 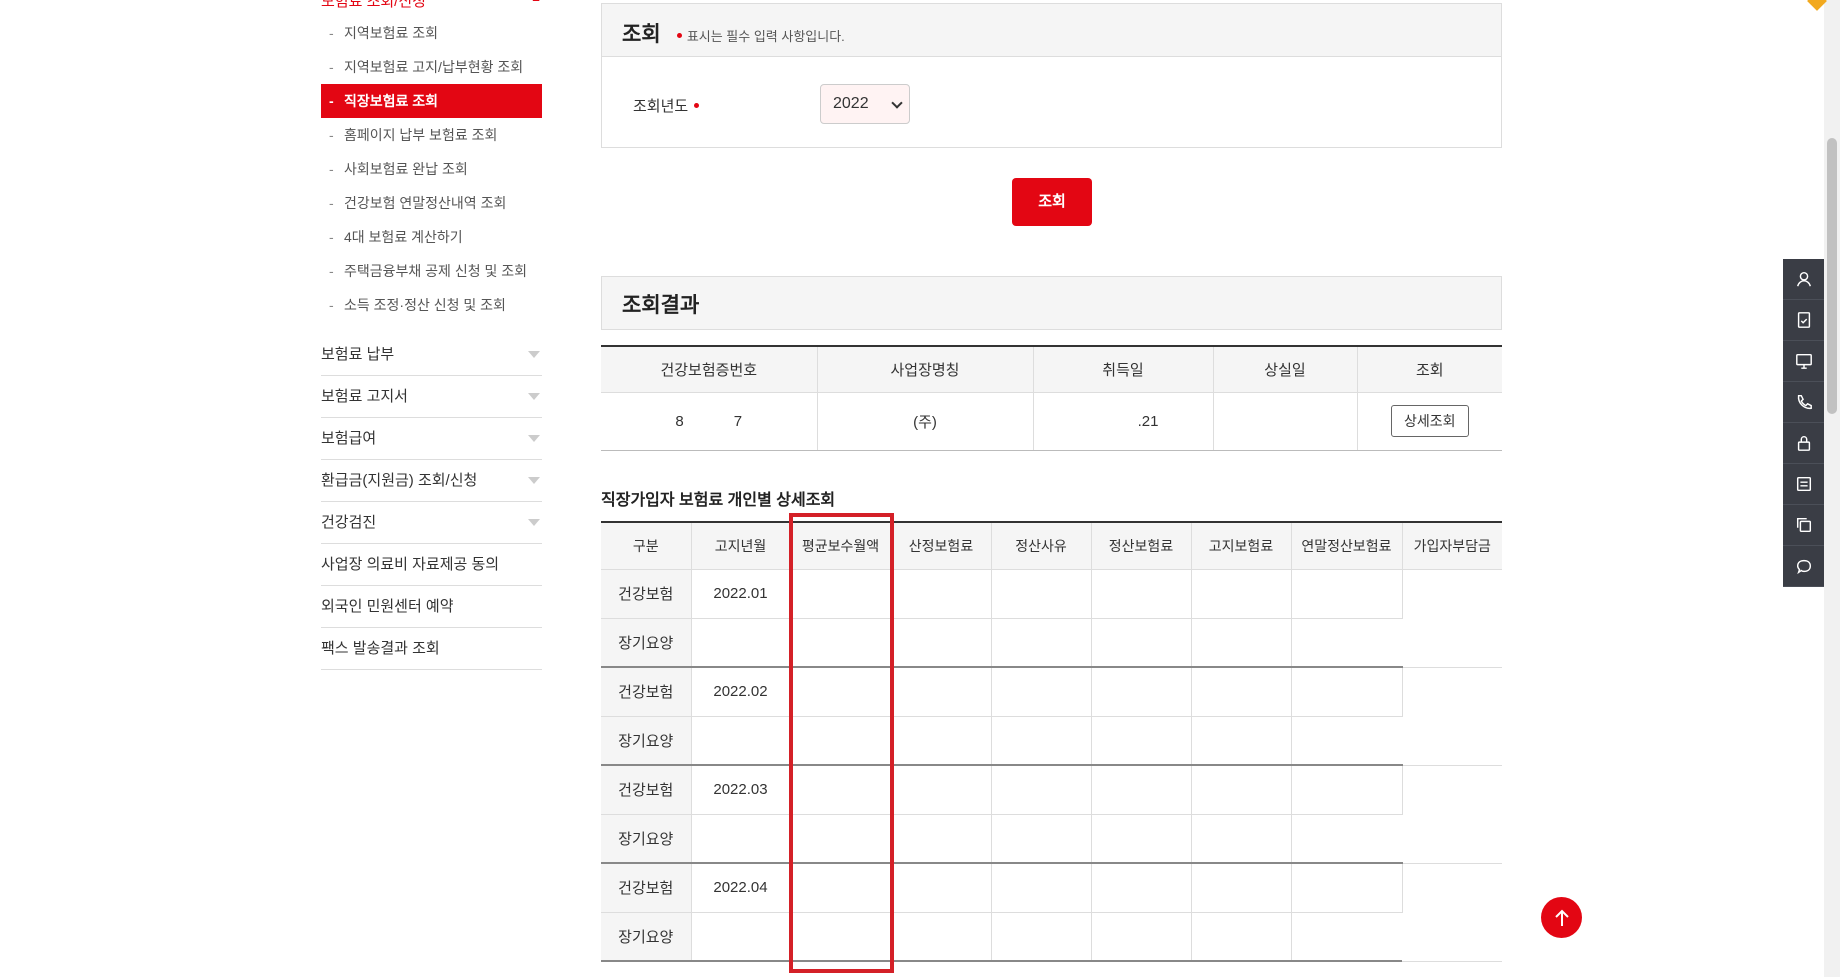 What do you see at coordinates (1285, 421) in the screenshot?
I see `lost-date-cell` at bounding box center [1285, 421].